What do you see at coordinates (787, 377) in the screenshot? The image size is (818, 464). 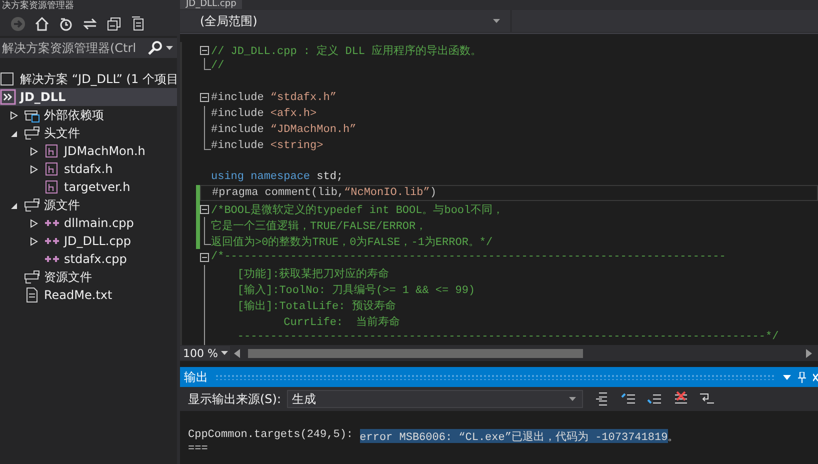 I see `dropdown-icon` at bounding box center [787, 377].